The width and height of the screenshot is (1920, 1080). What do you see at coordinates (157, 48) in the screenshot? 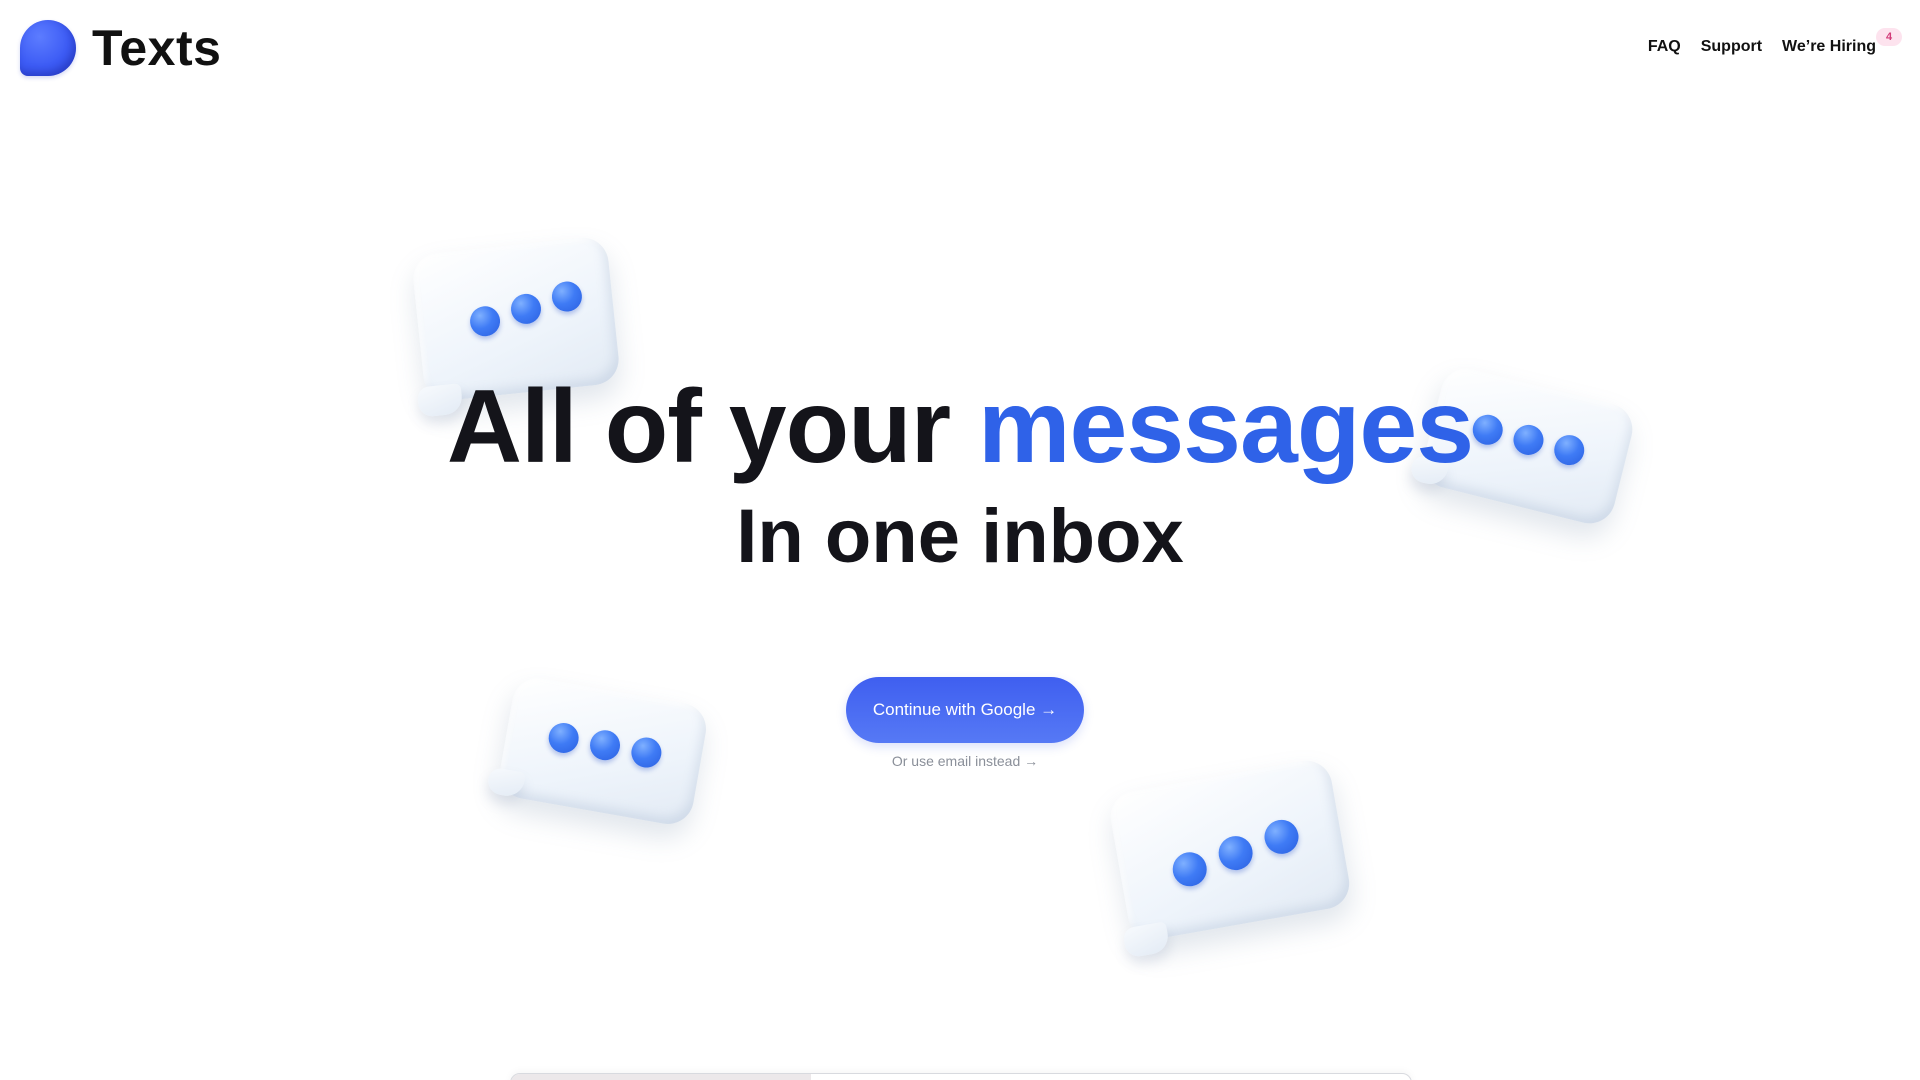
I see `logo-text: Texts` at bounding box center [157, 48].